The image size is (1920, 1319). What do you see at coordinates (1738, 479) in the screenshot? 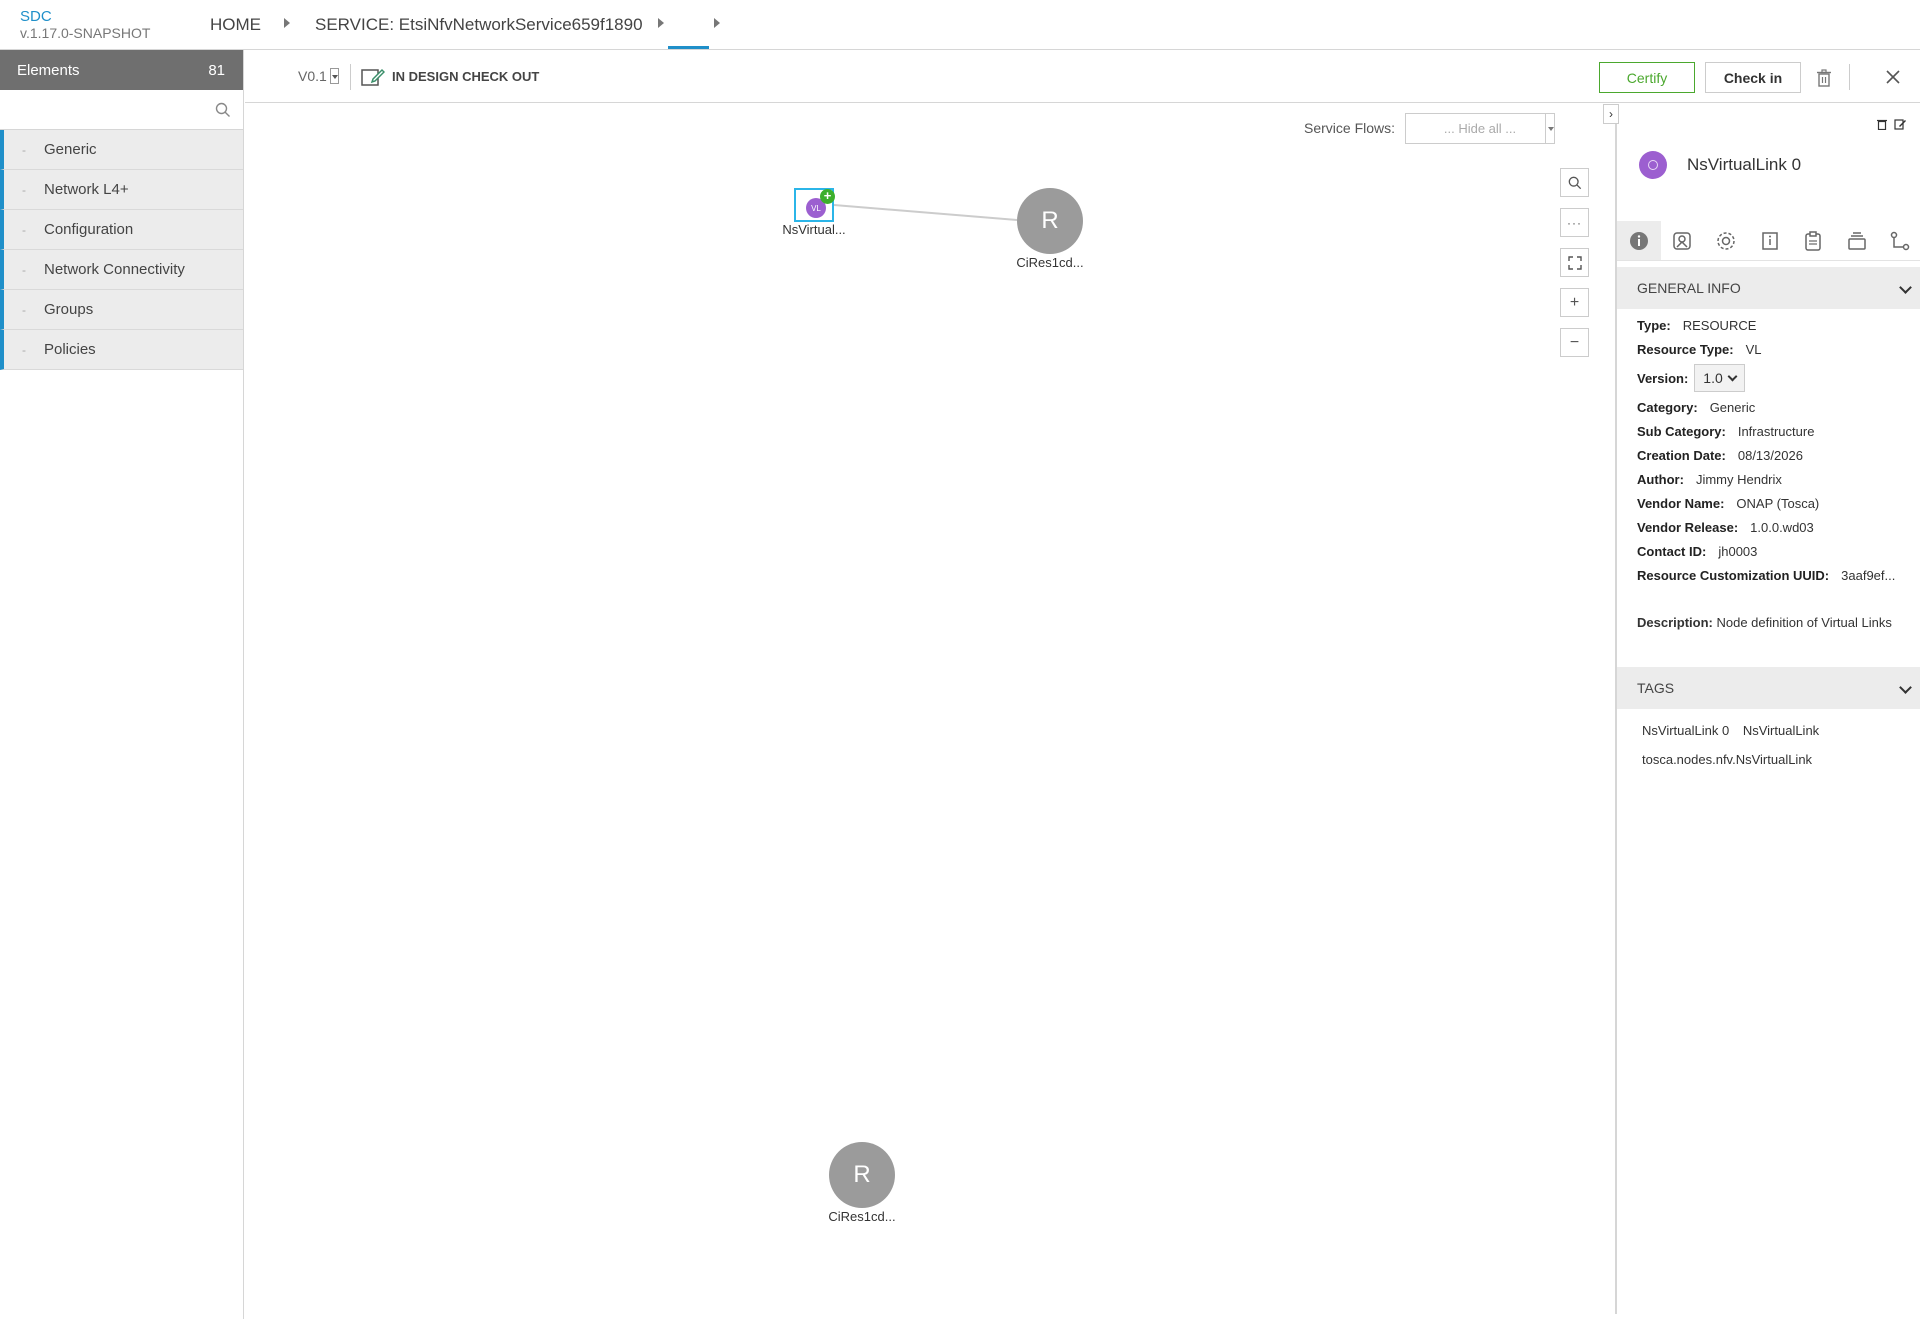
I see `info-value: Jimmy Hendrix` at bounding box center [1738, 479].